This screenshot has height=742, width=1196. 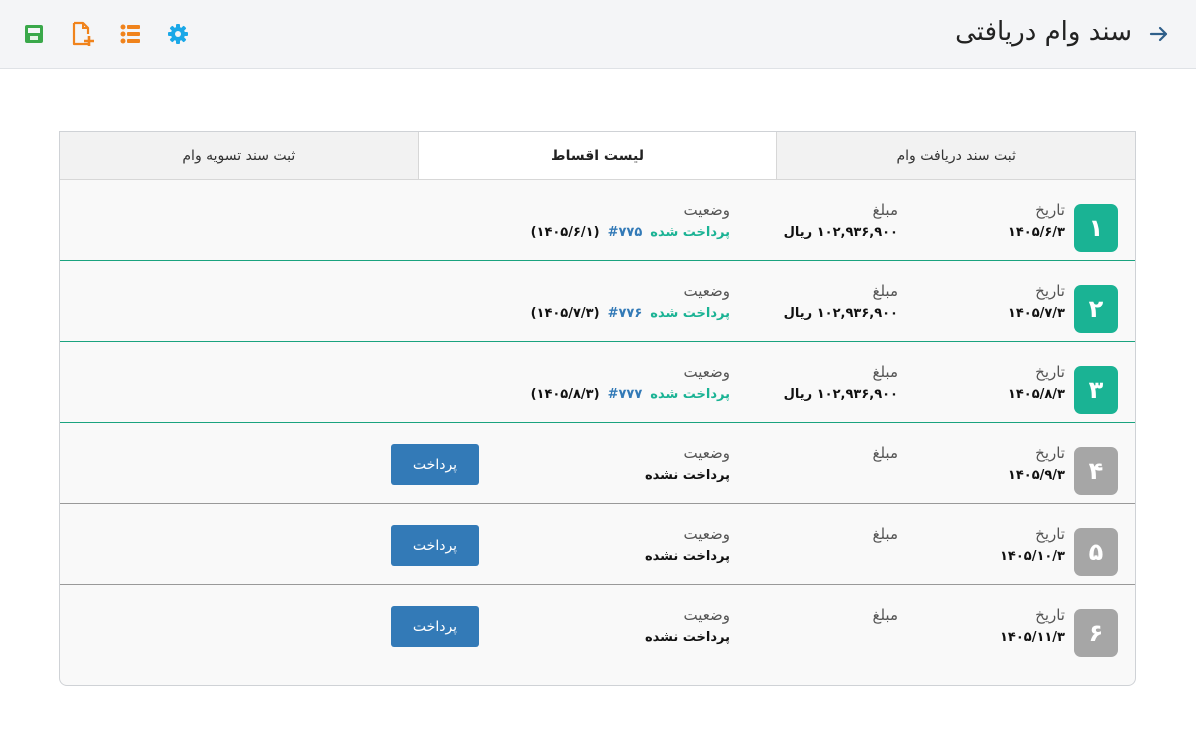 What do you see at coordinates (1096, 228) in the screenshot?
I see `installment-number-badge: ۱` at bounding box center [1096, 228].